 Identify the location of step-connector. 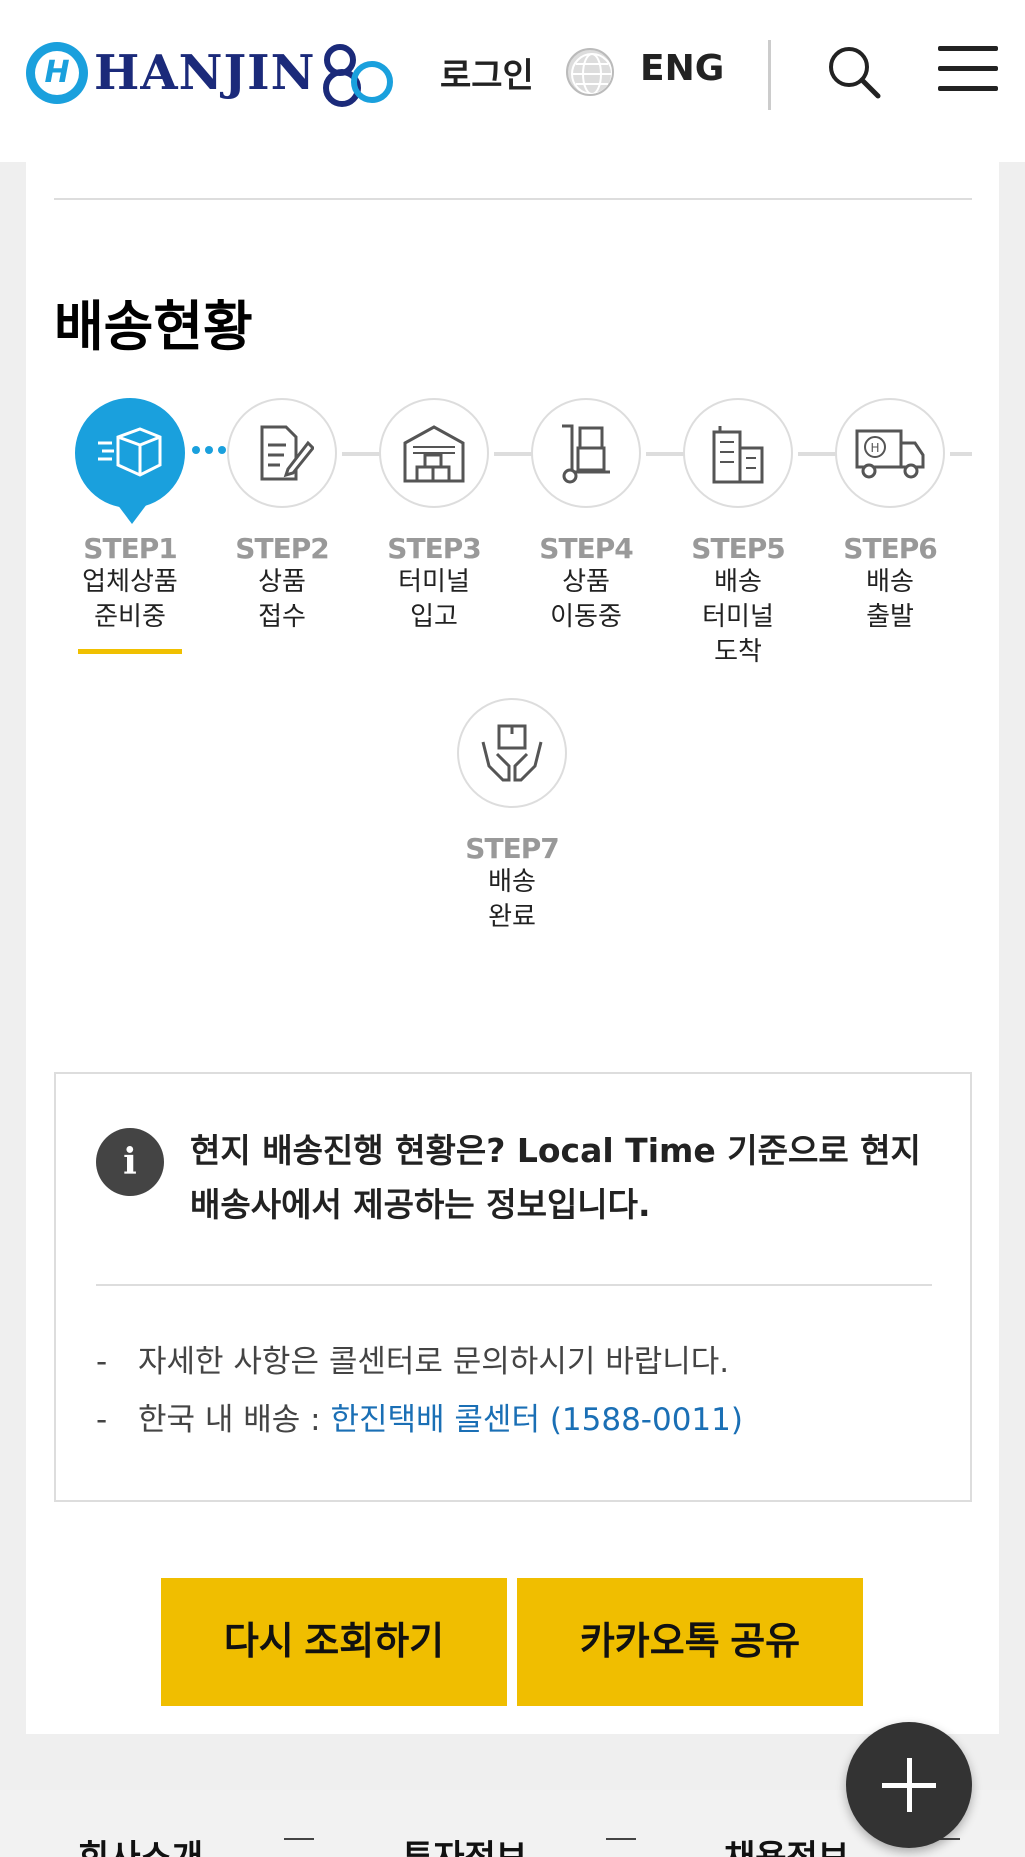
(961, 454).